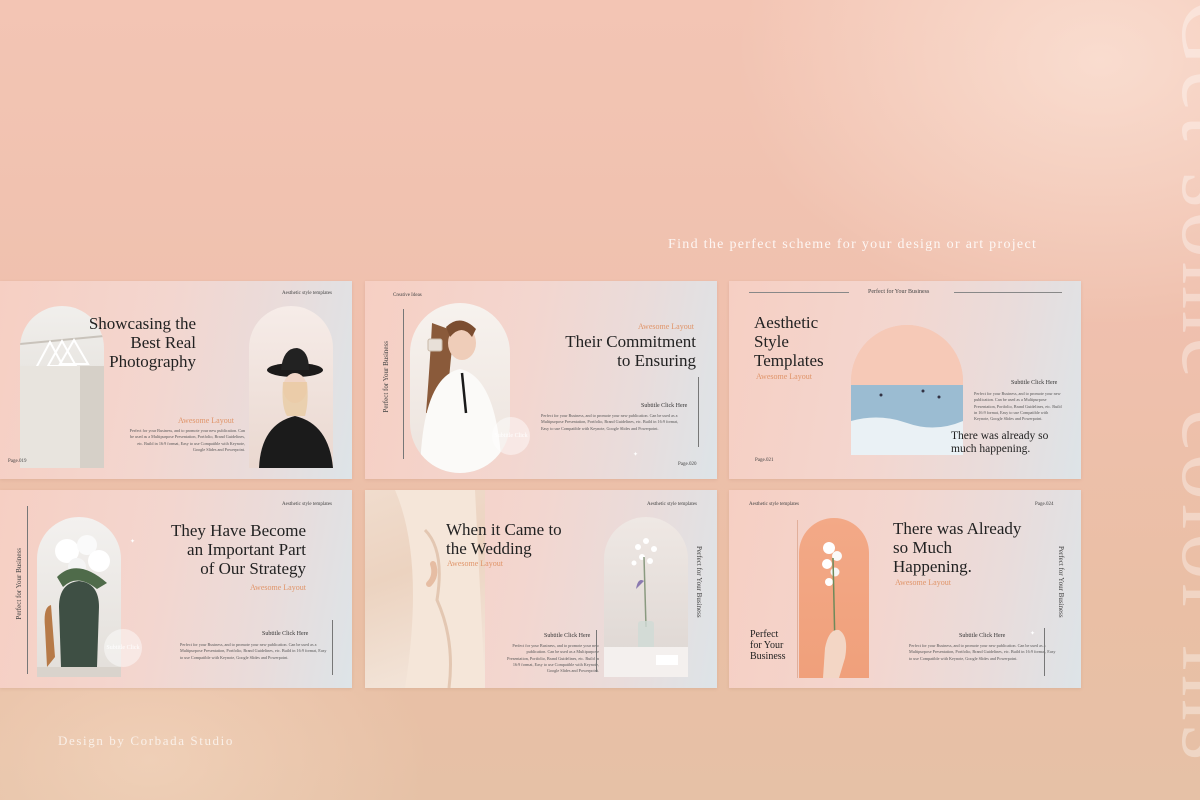 Image resolution: width=1200 pixels, height=800 pixels. What do you see at coordinates (17, 461) in the screenshot?
I see `page-number: Page.019` at bounding box center [17, 461].